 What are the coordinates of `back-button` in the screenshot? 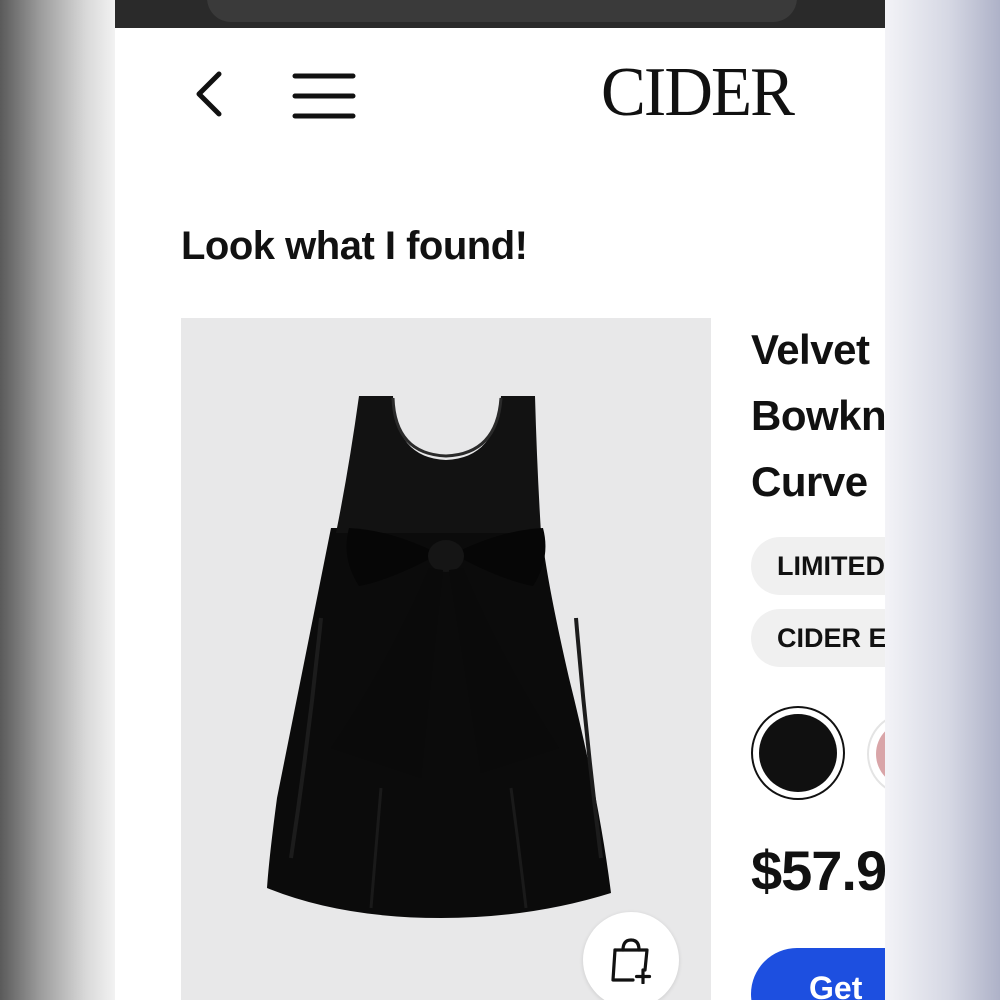 It's located at (211, 94).